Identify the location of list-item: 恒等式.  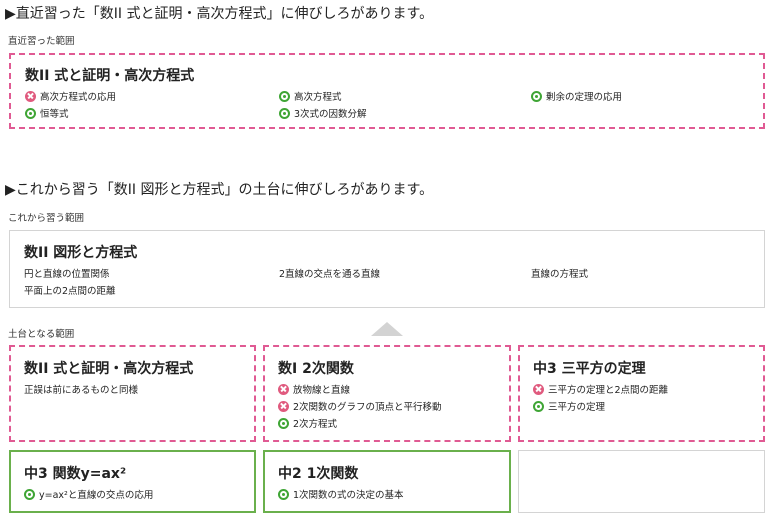
(47, 113).